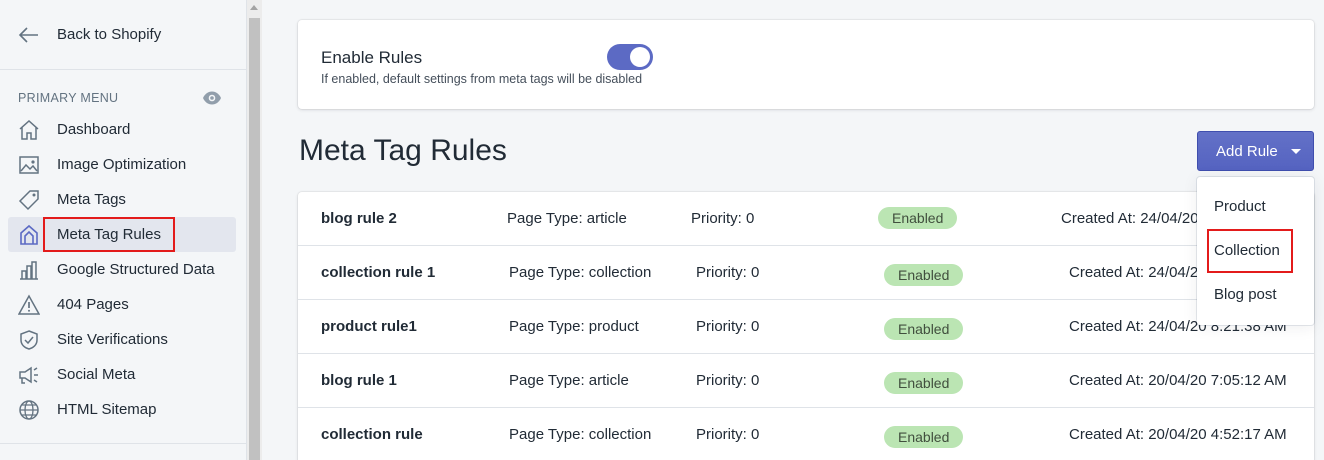 This screenshot has width=1324, height=460. Describe the element at coordinates (136, 269) in the screenshot. I see `sidebar-item-label: Google Structured Data` at that location.